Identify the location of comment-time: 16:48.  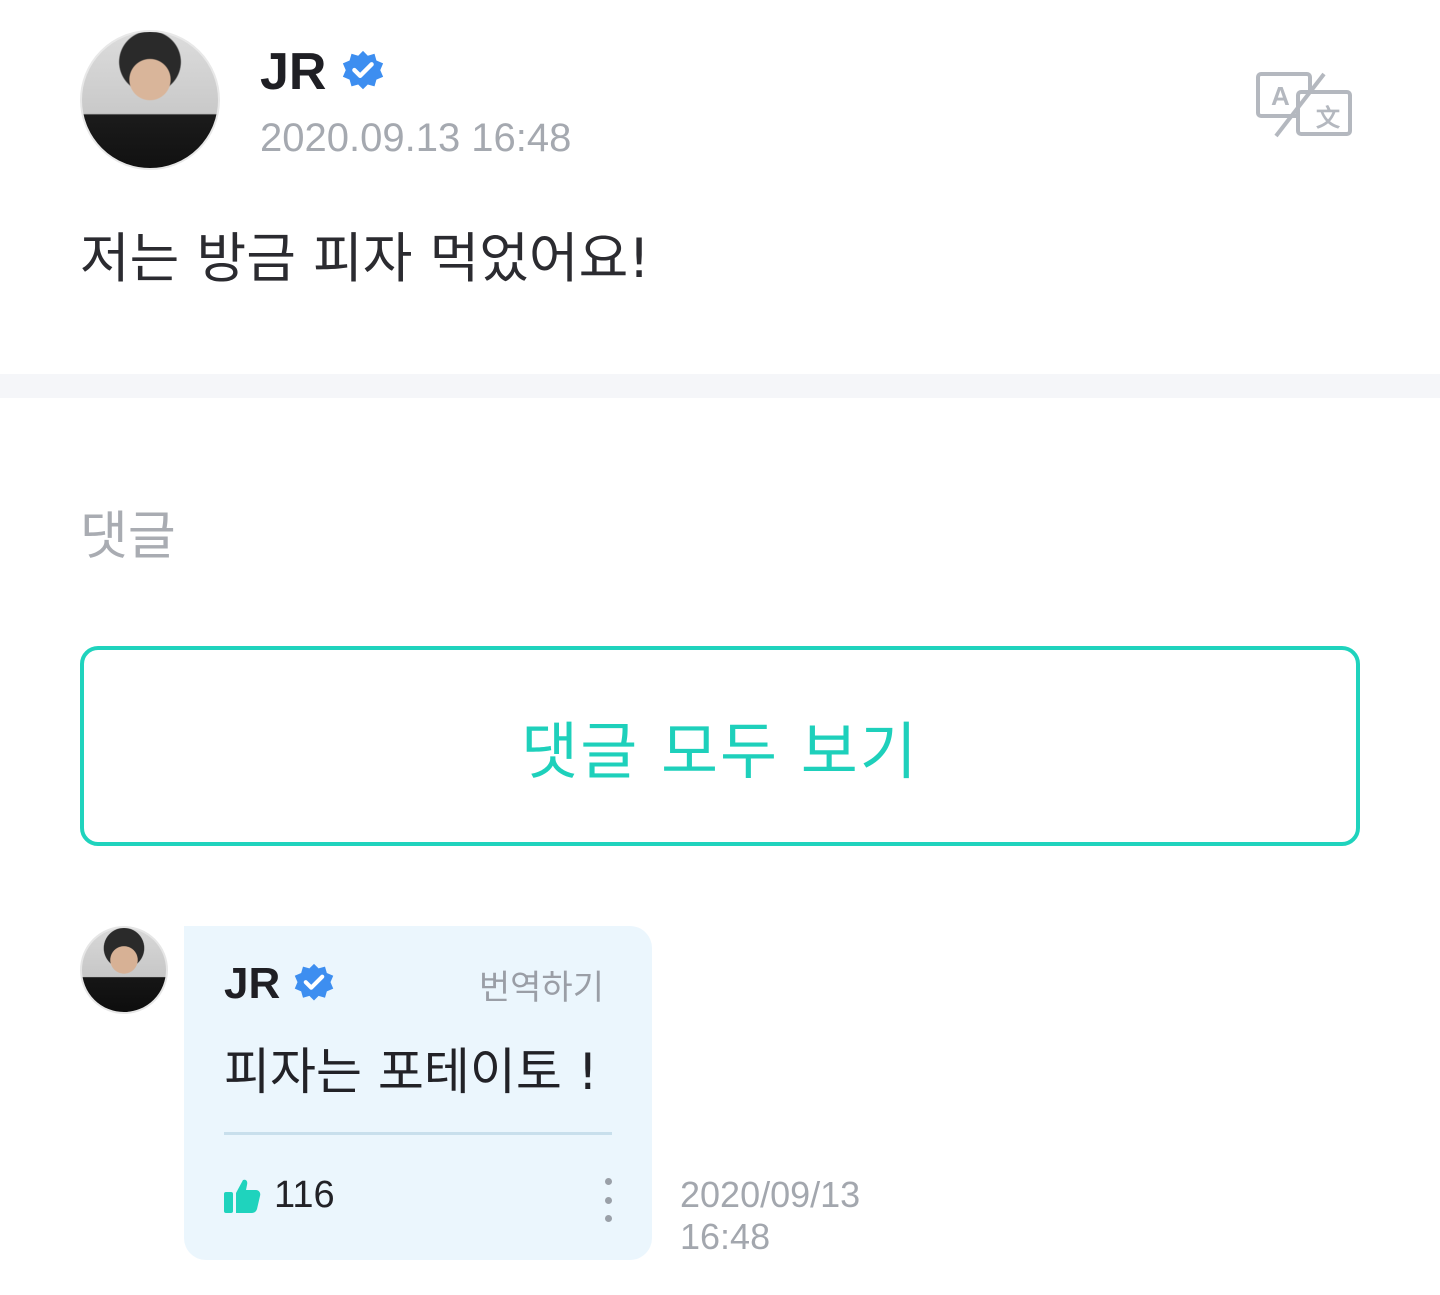
(725, 1236).